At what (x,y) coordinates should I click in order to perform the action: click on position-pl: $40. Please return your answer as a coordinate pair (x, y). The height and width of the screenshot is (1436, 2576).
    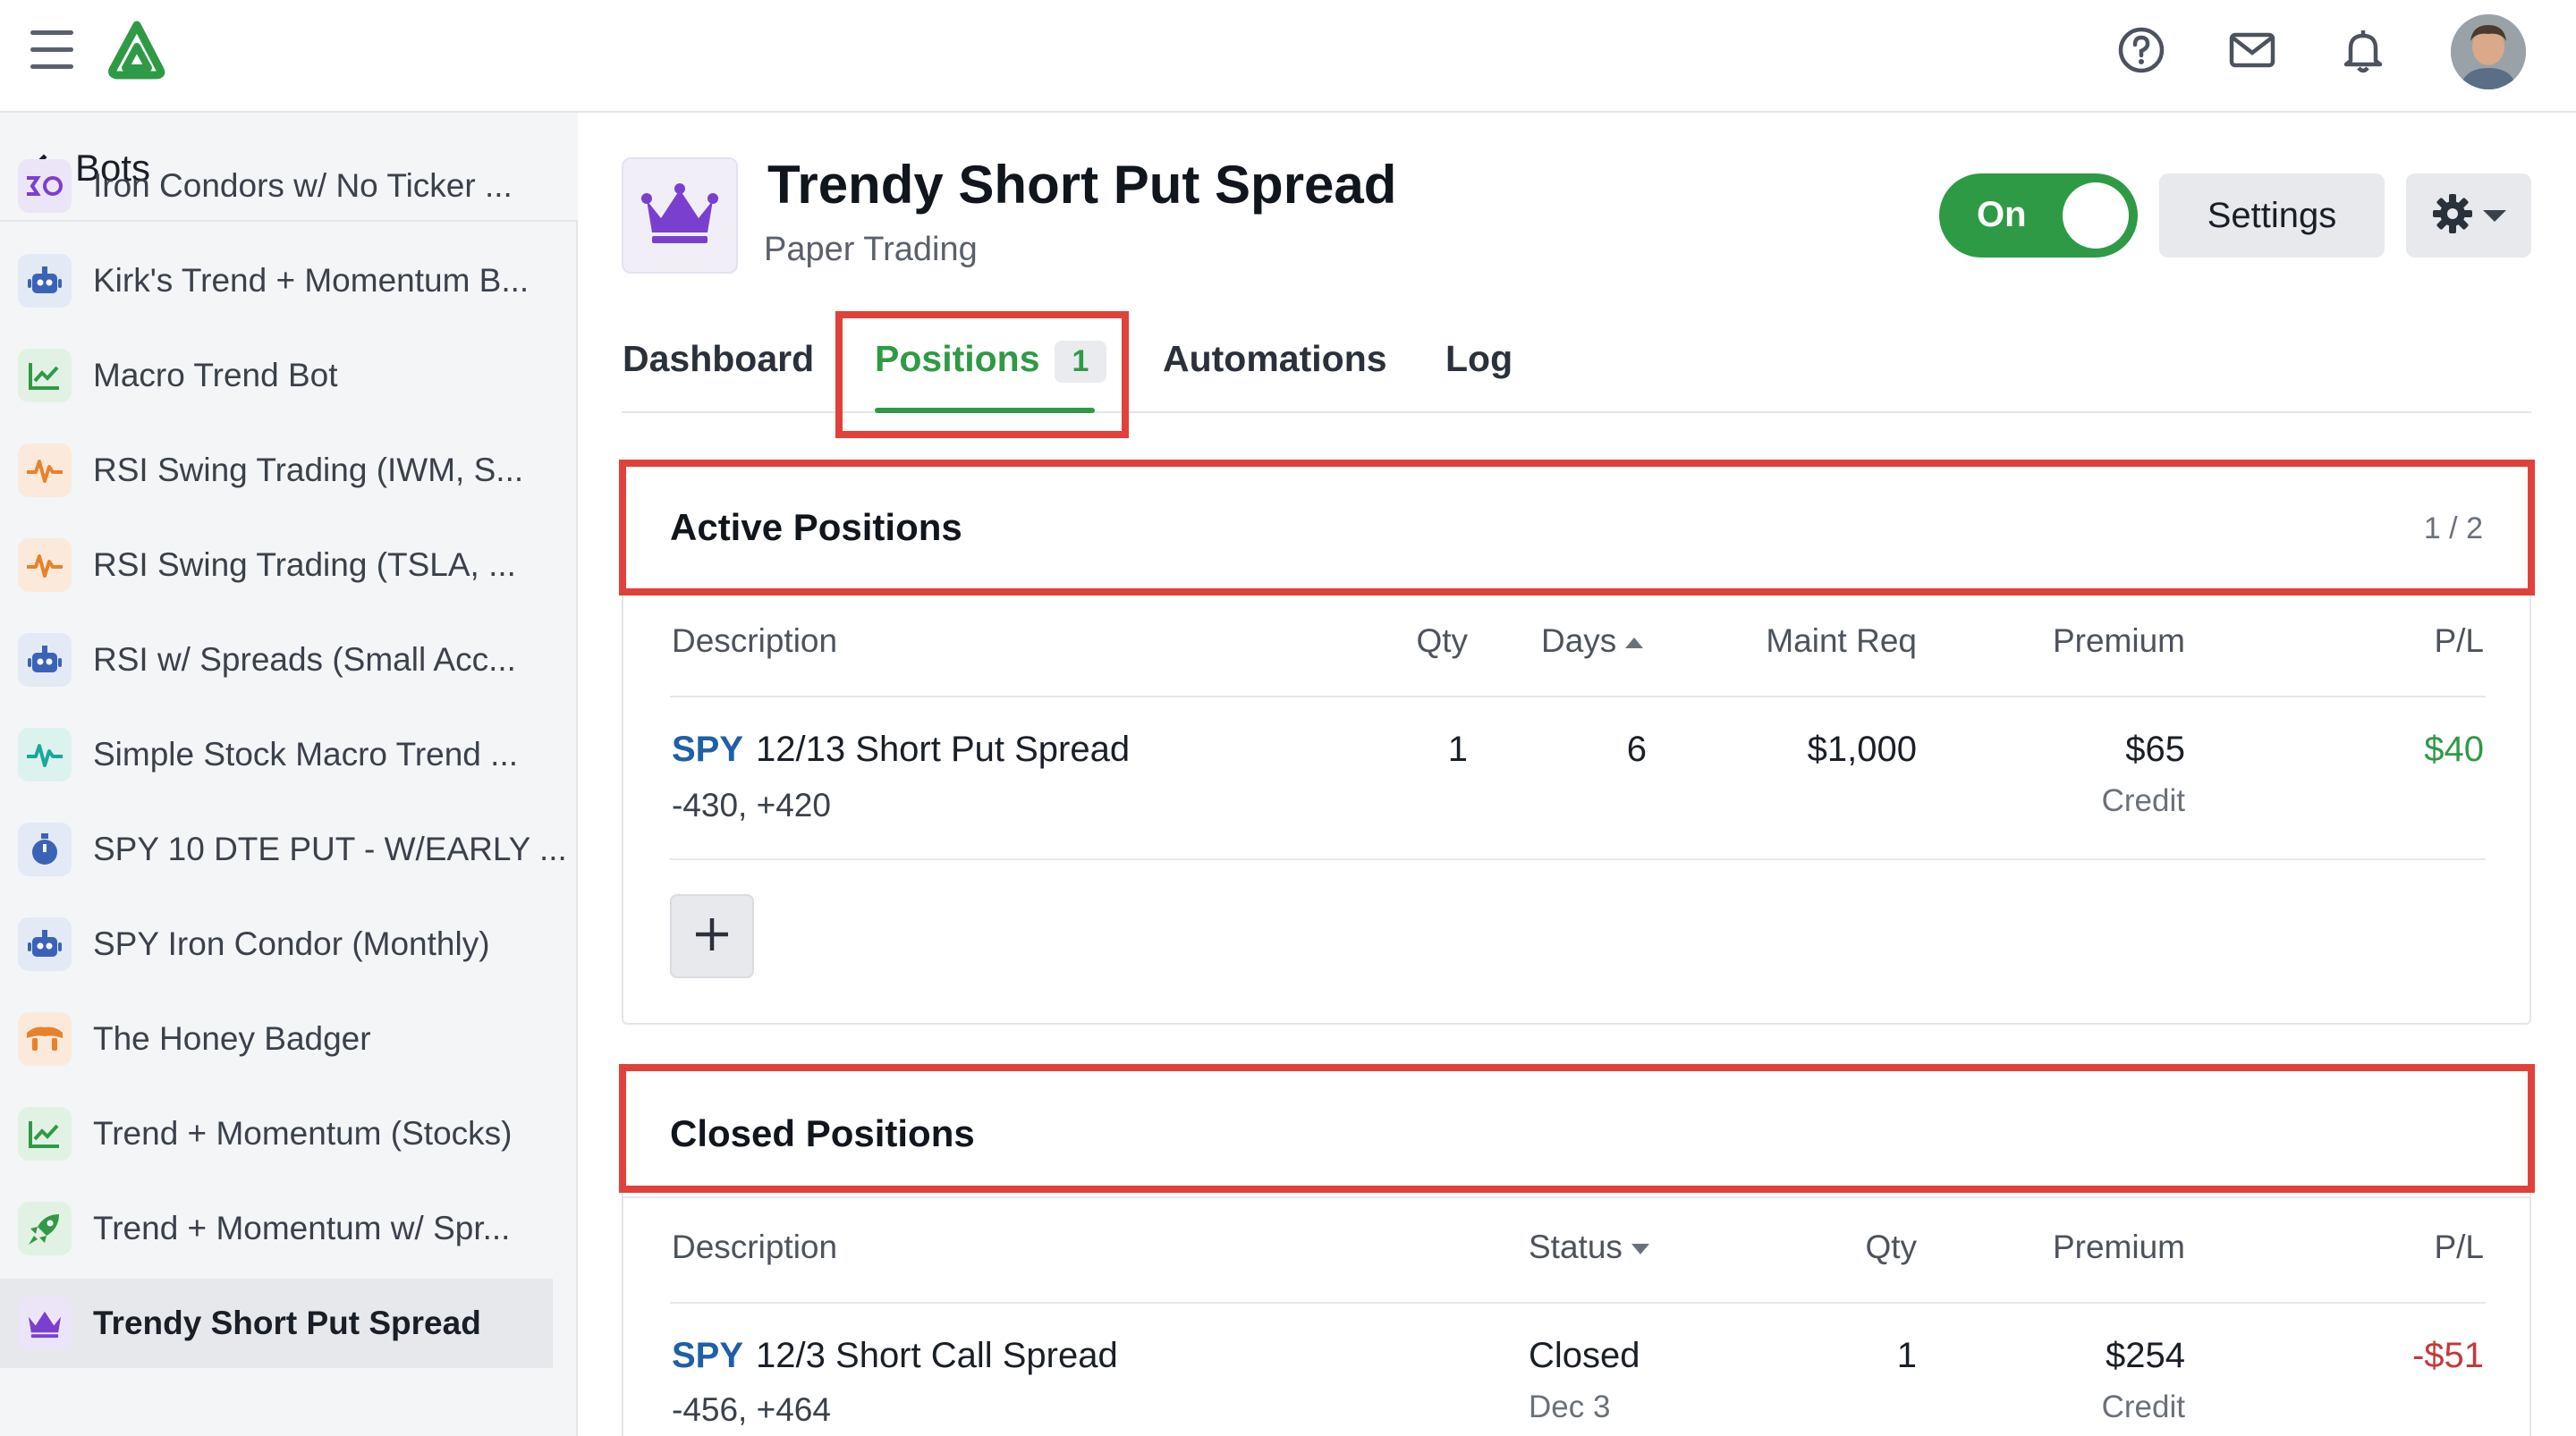
    Looking at the image, I should click on (2454, 749).